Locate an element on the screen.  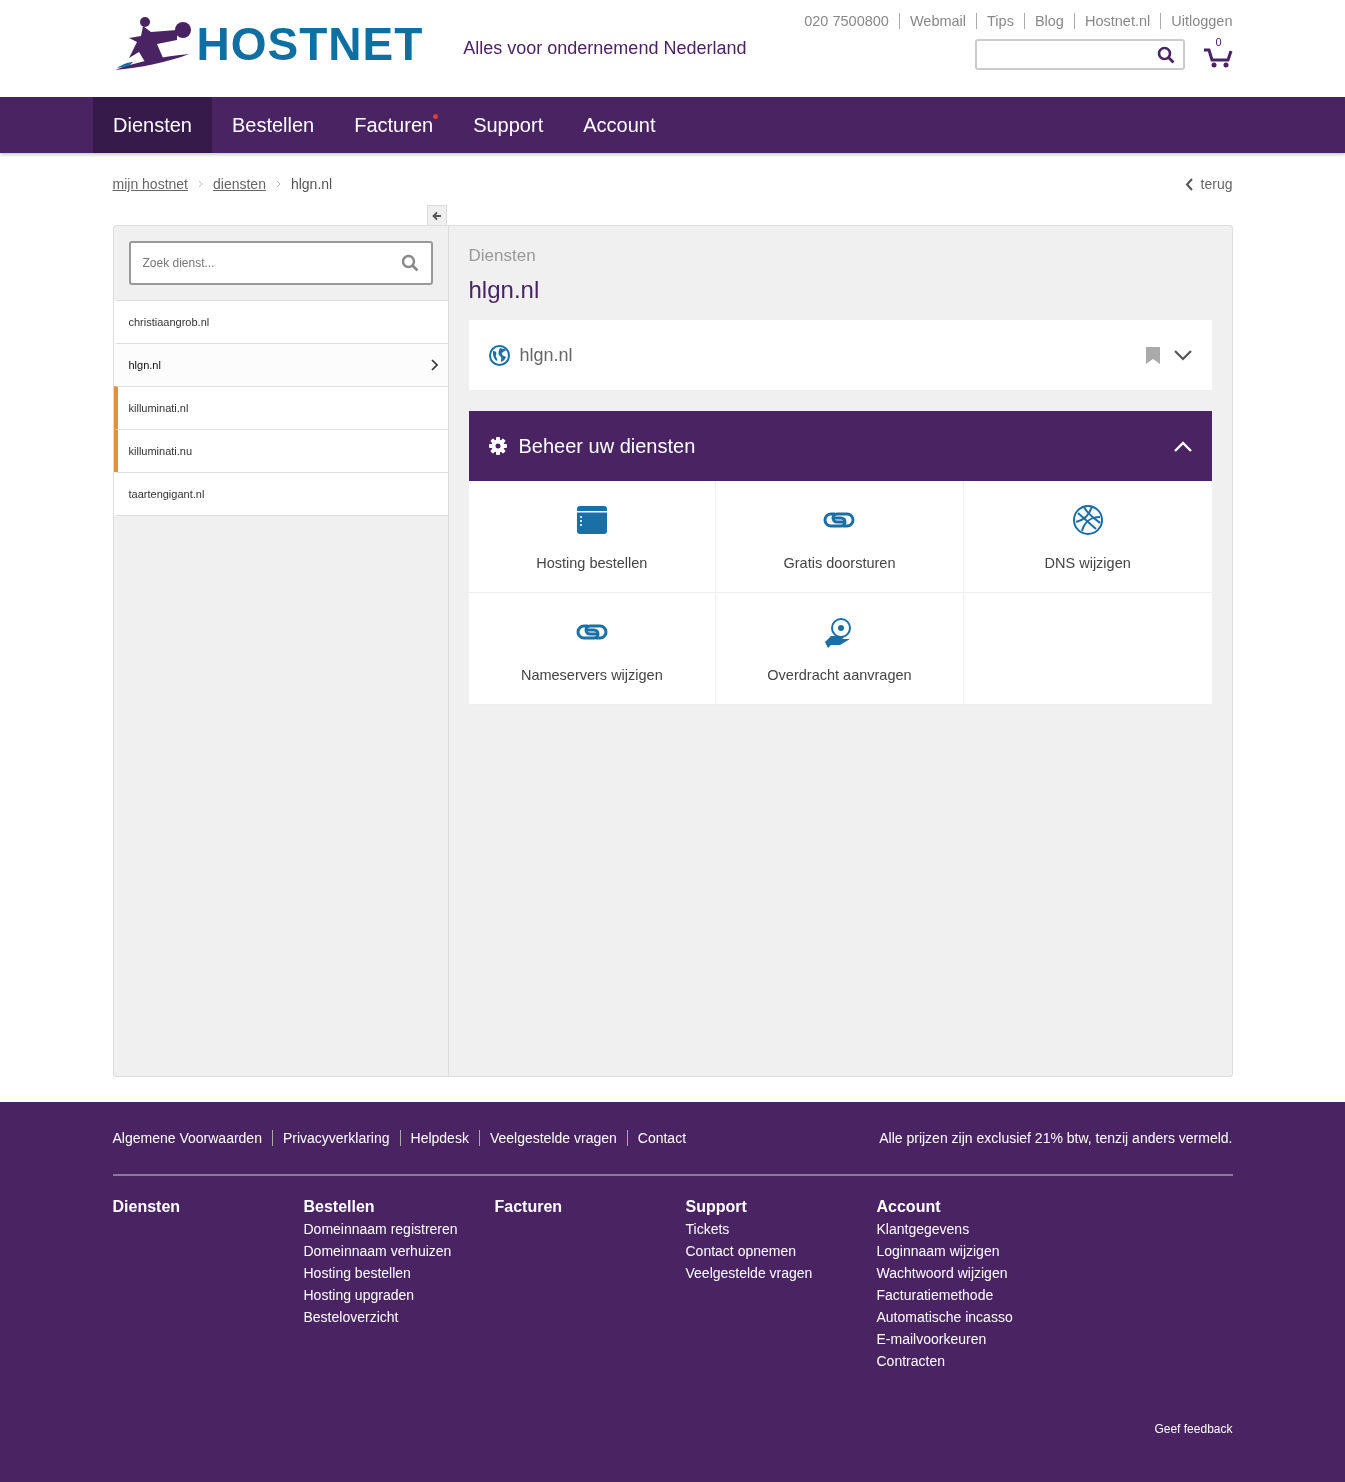
feedback-link: Geef feedback is located at coordinates (1193, 1429).